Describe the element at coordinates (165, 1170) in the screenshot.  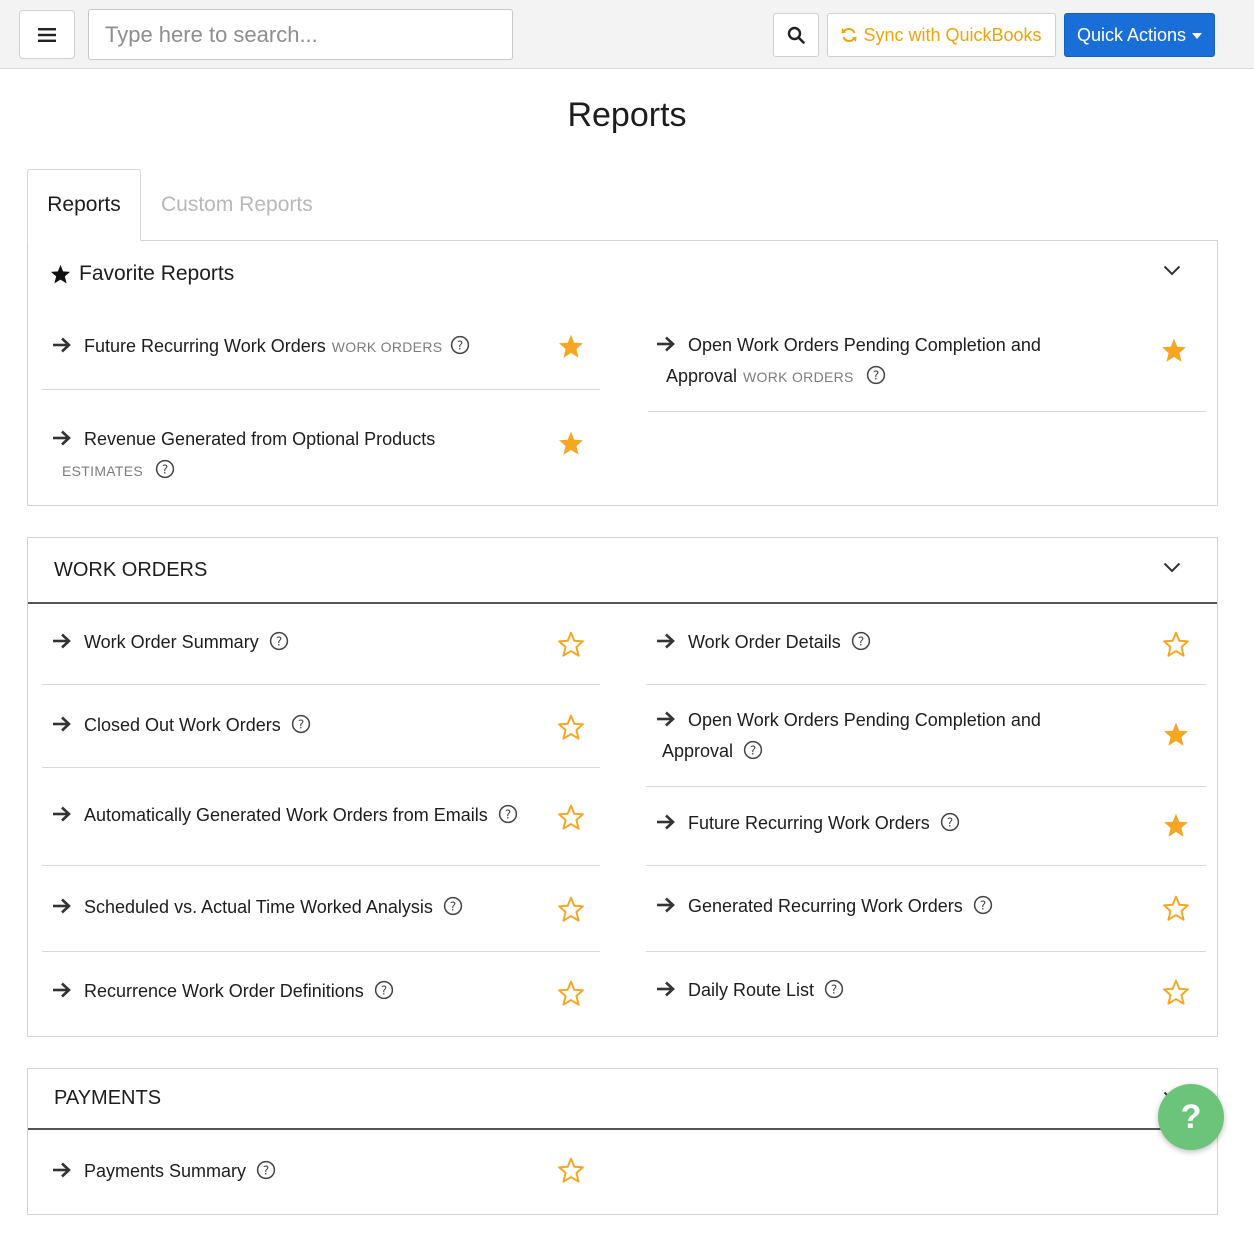
I see `report-item-label: Payments Summary` at that location.